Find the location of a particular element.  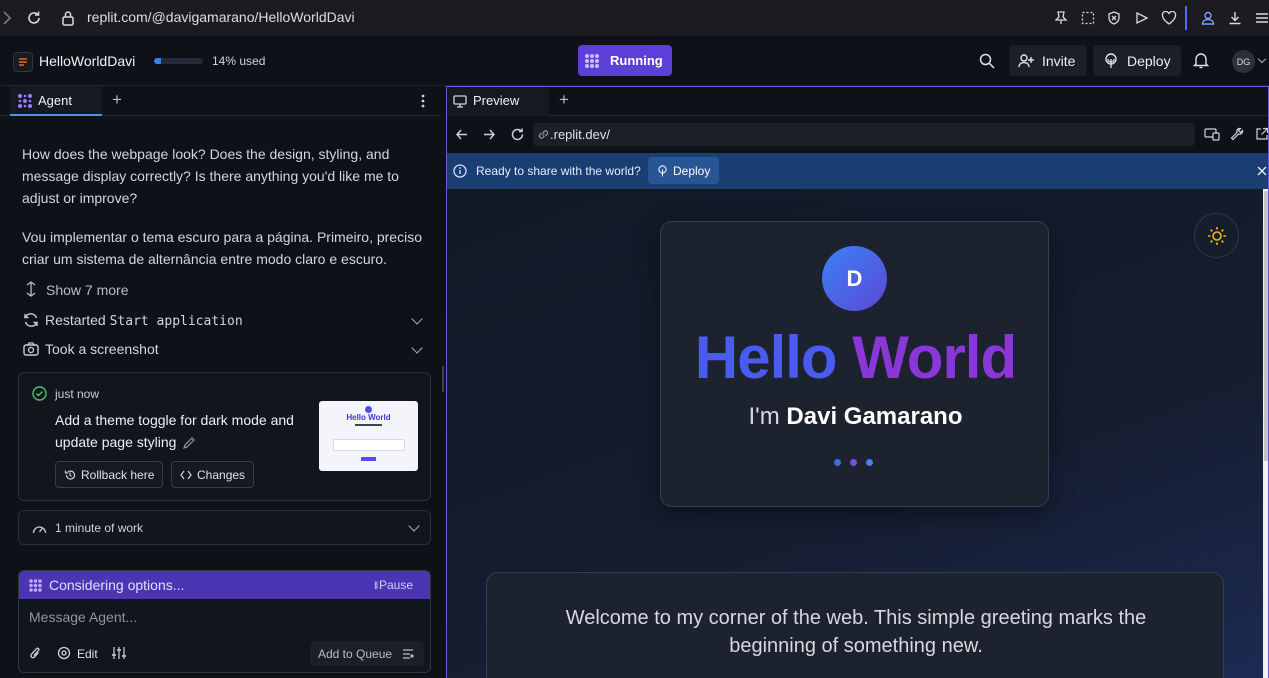

devices-icon is located at coordinates (1212, 134).